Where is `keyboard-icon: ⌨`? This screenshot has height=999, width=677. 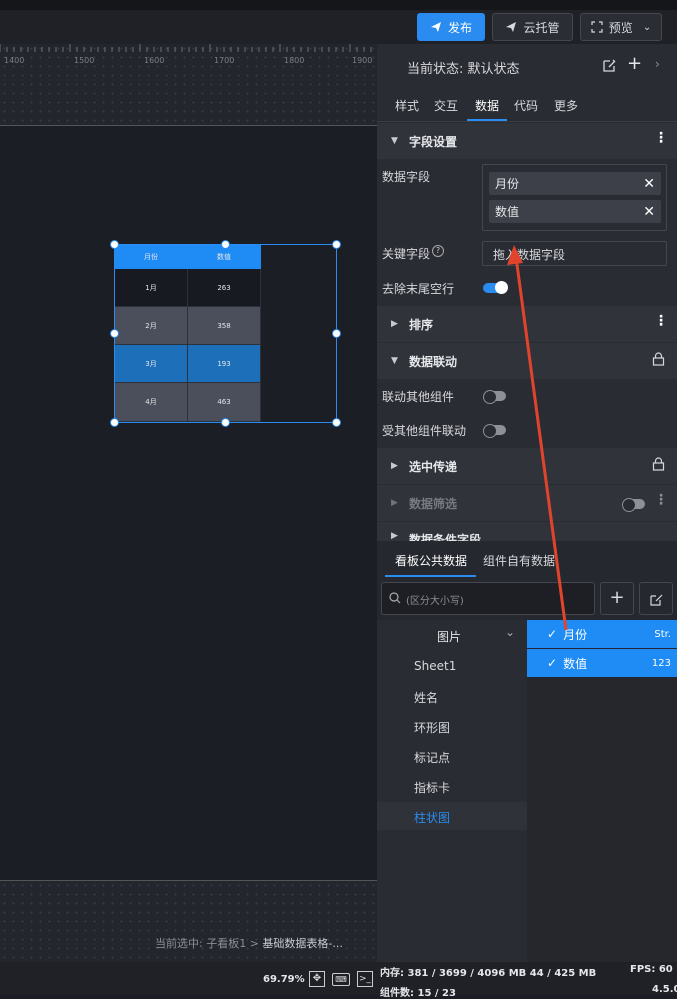 keyboard-icon: ⌨ is located at coordinates (341, 979).